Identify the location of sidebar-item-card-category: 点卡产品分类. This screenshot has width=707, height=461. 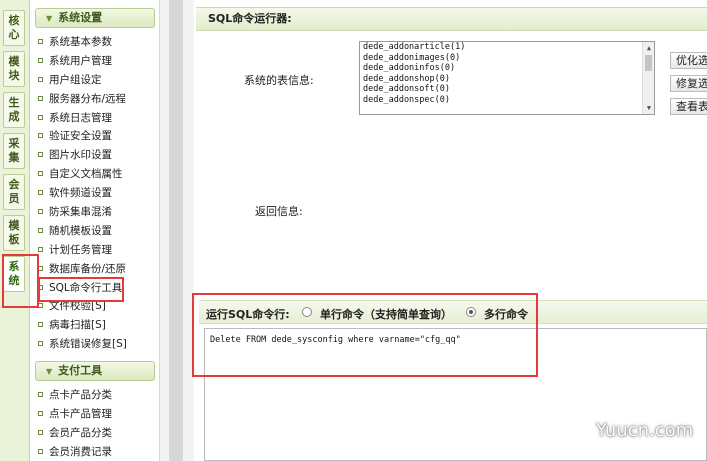
(98, 395).